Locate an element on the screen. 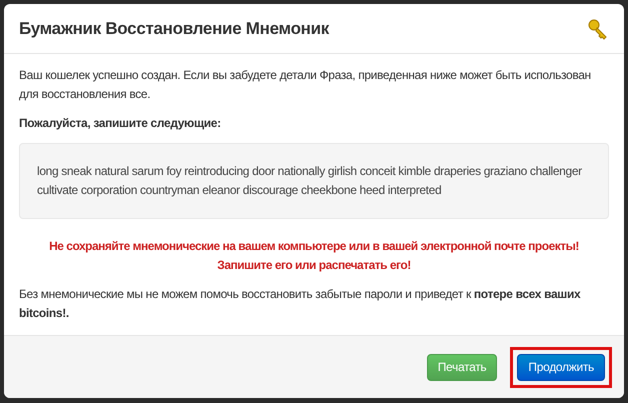 This screenshot has height=403, width=628. note-text: Без мнемонические мы не можем помочь восстановить забытые пароли и приведет к потере всех ваших bitcoins!. is located at coordinates (300, 304).